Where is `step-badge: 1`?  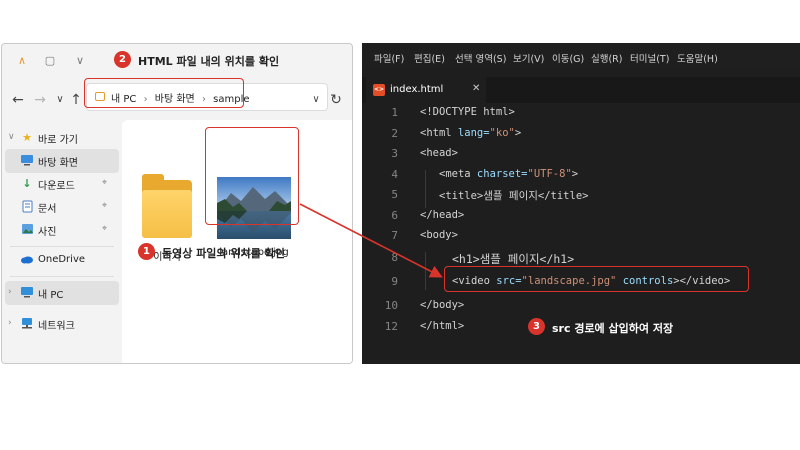 step-badge: 1 is located at coordinates (146, 251).